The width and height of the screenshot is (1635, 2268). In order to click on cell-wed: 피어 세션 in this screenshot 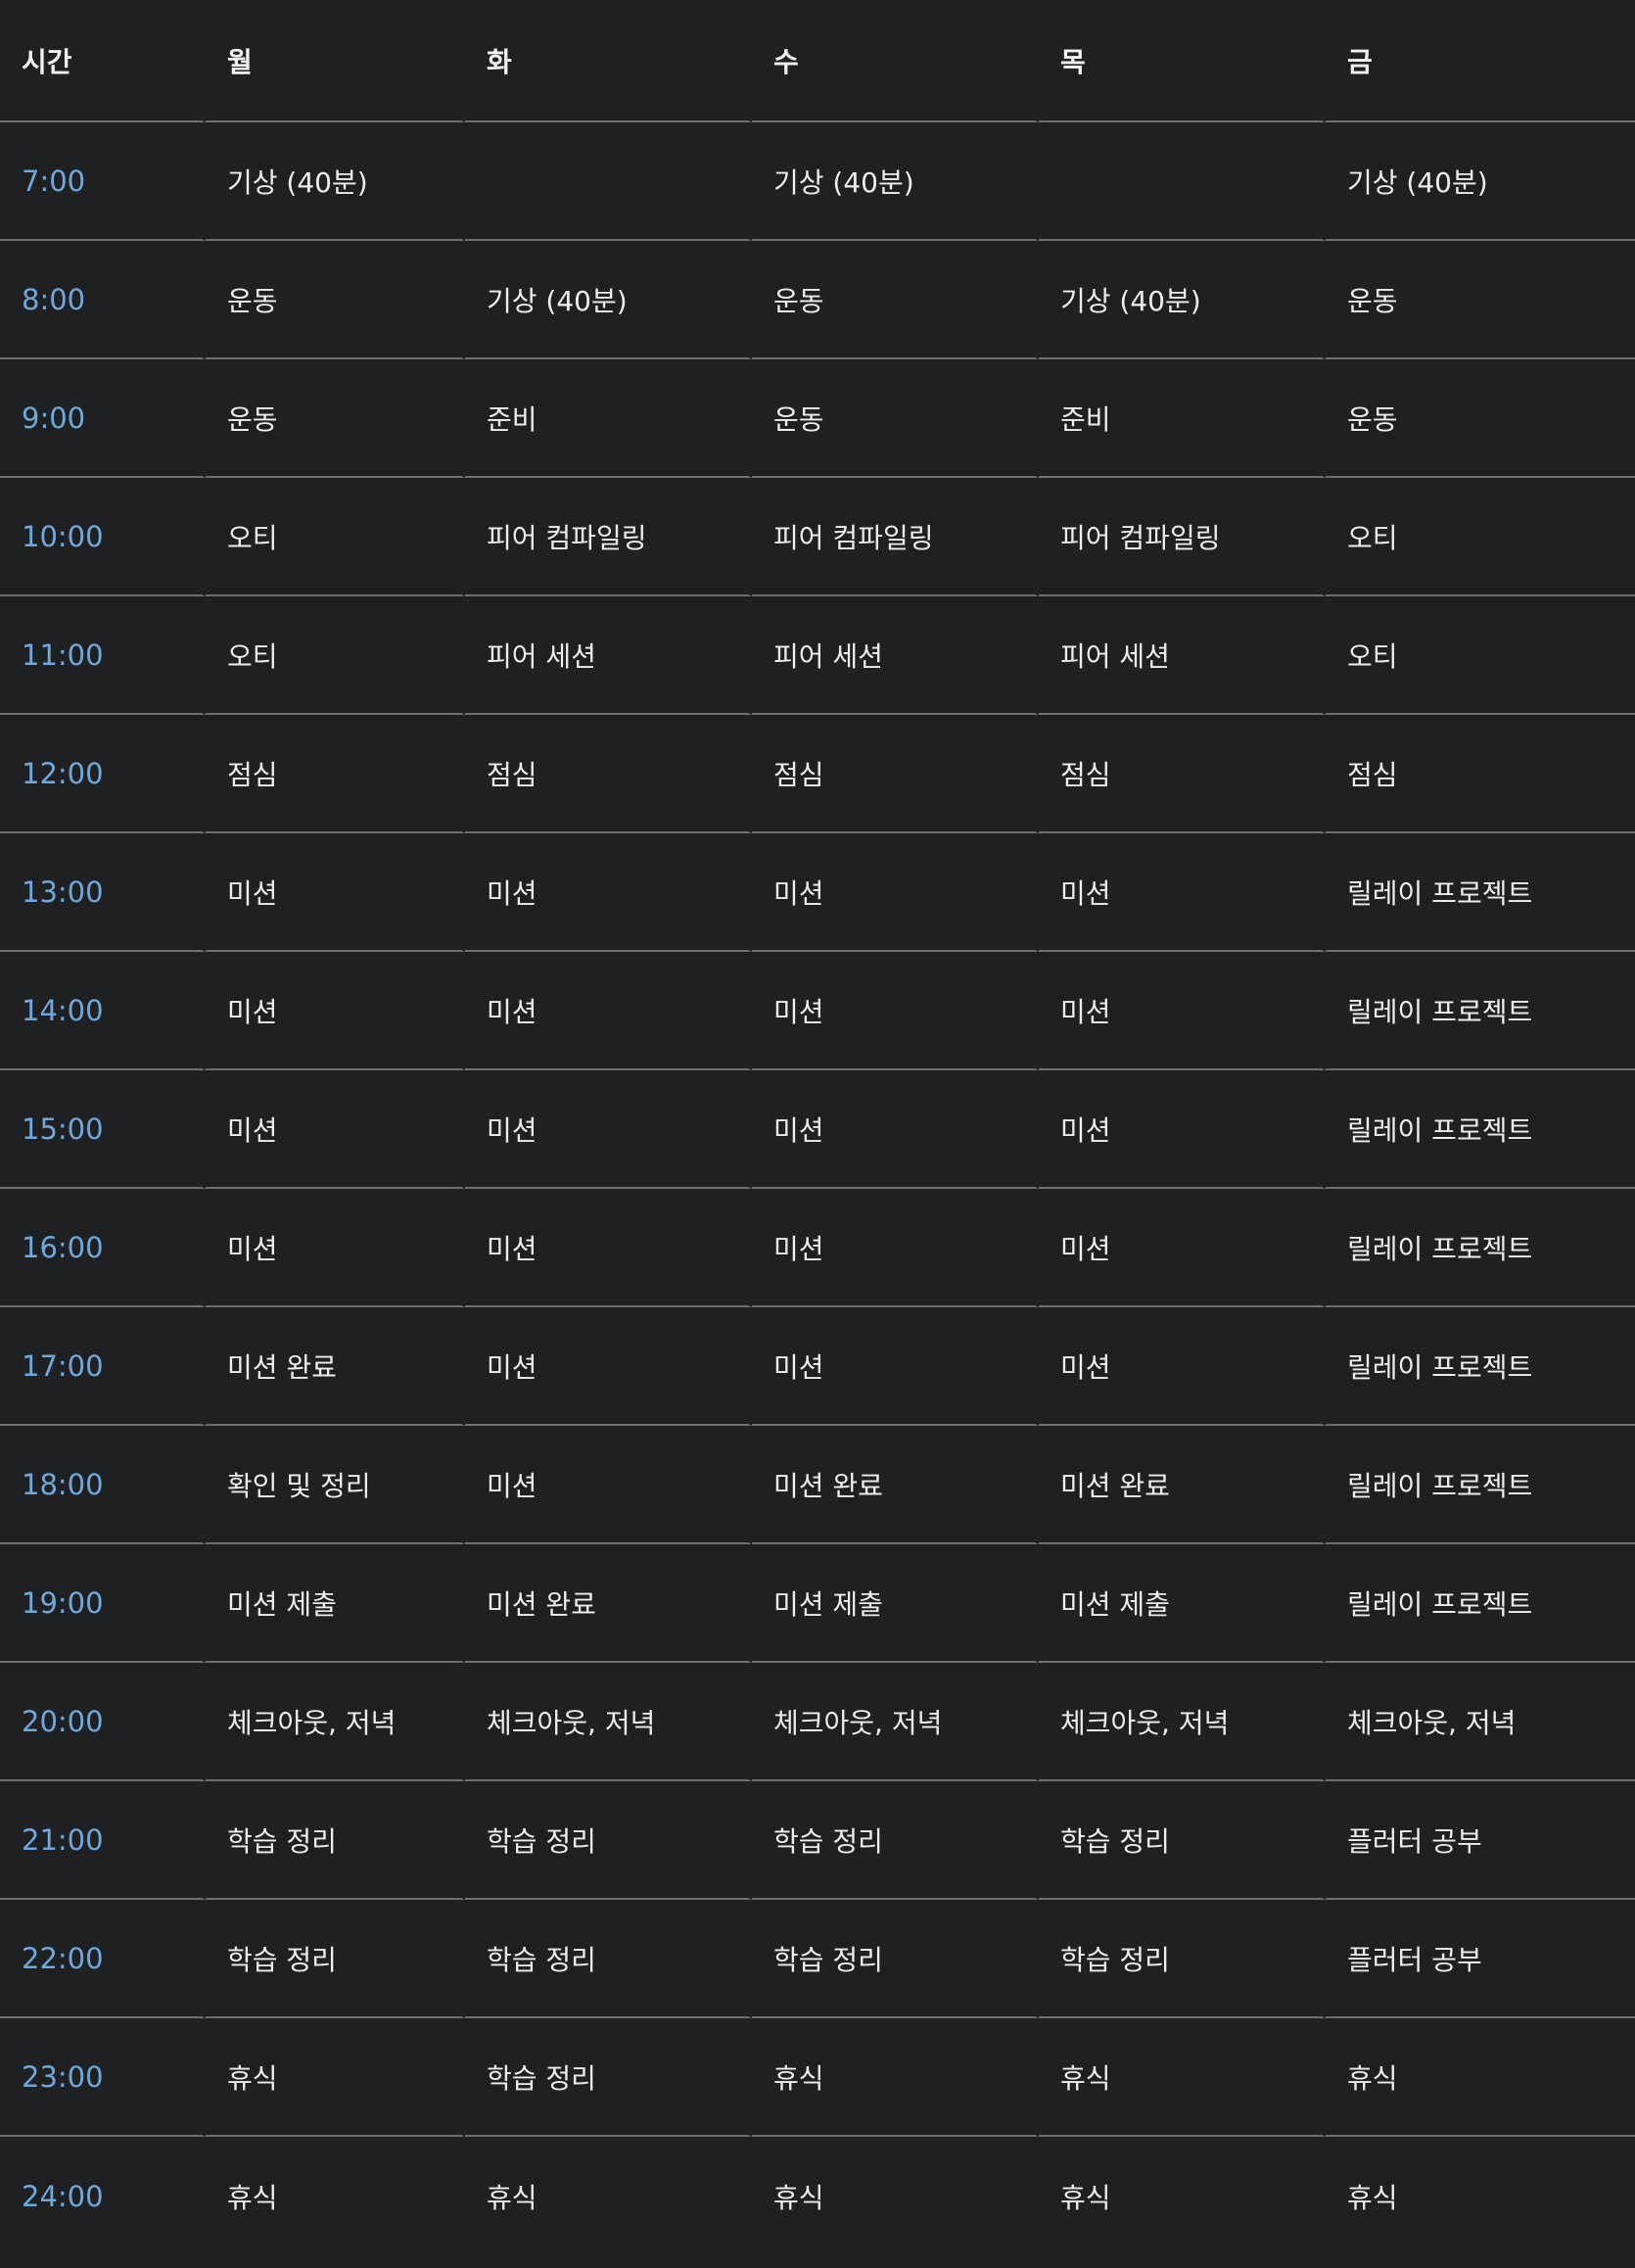, I will do `click(895, 655)`.